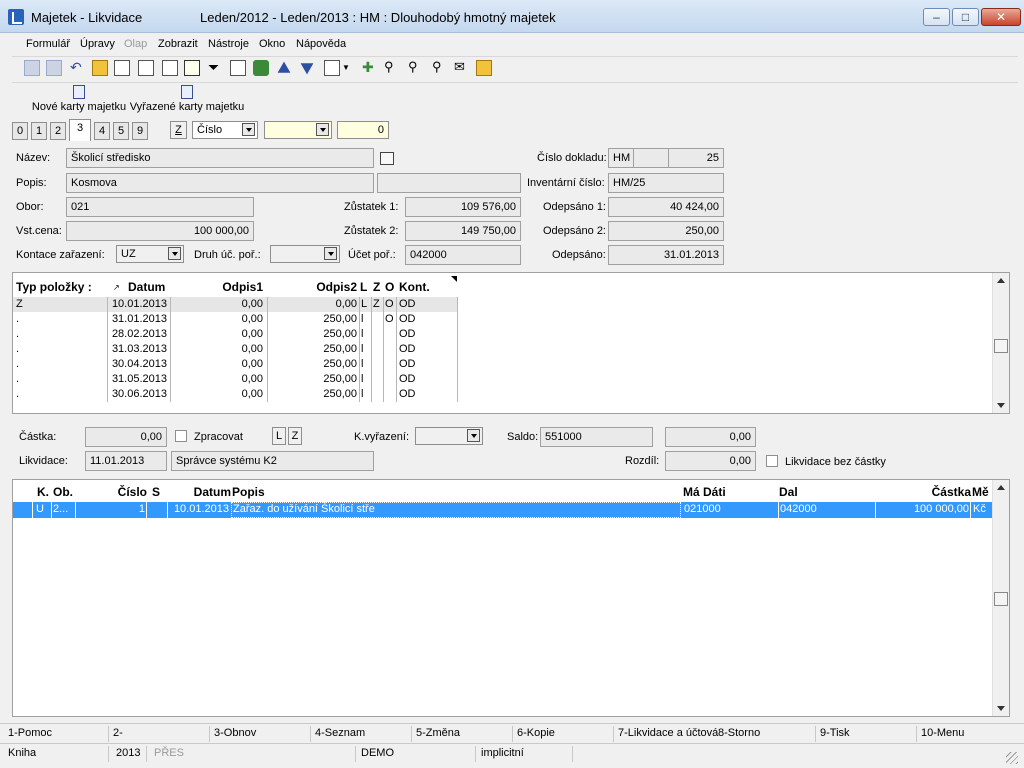  I want to click on rozdil-field: 0,00, so click(710, 461).